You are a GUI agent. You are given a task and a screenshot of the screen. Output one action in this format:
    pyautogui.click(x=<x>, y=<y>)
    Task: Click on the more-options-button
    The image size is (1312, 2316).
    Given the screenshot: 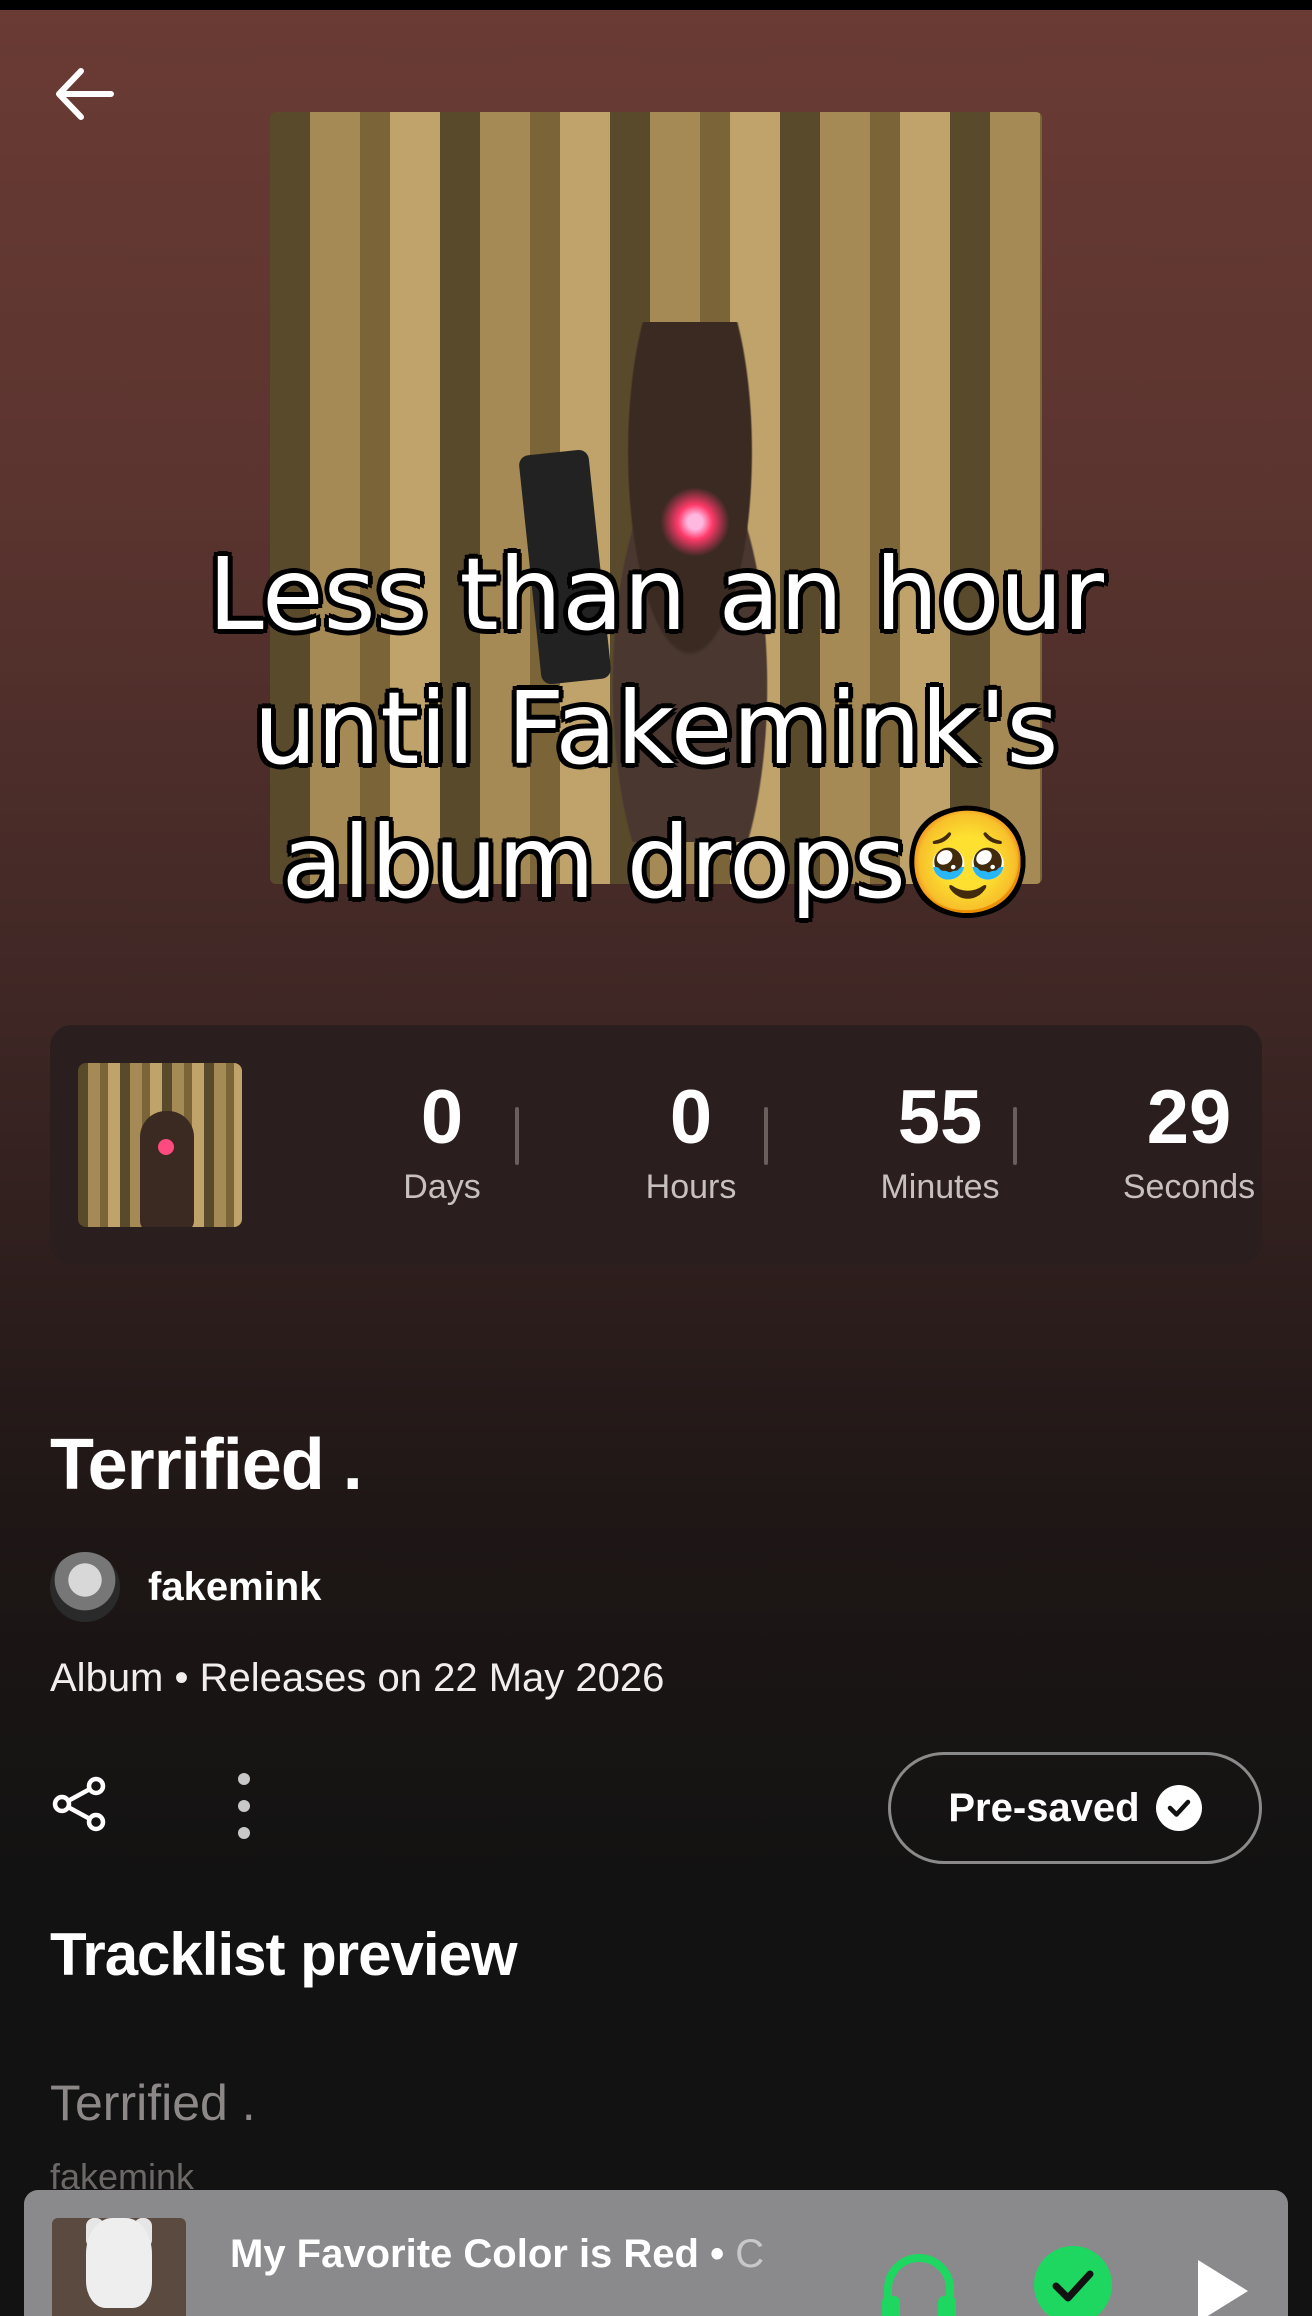 What is the action you would take?
    pyautogui.click(x=244, y=1806)
    